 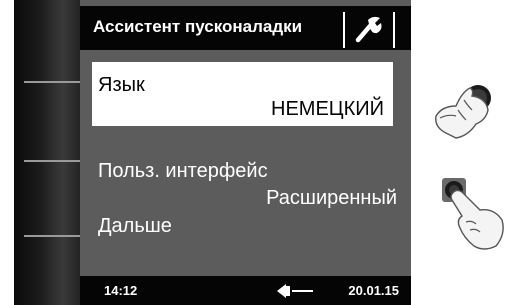 I want to click on menu-item-language: Язык НЕМЕЦКИЙ, so click(x=242, y=94).